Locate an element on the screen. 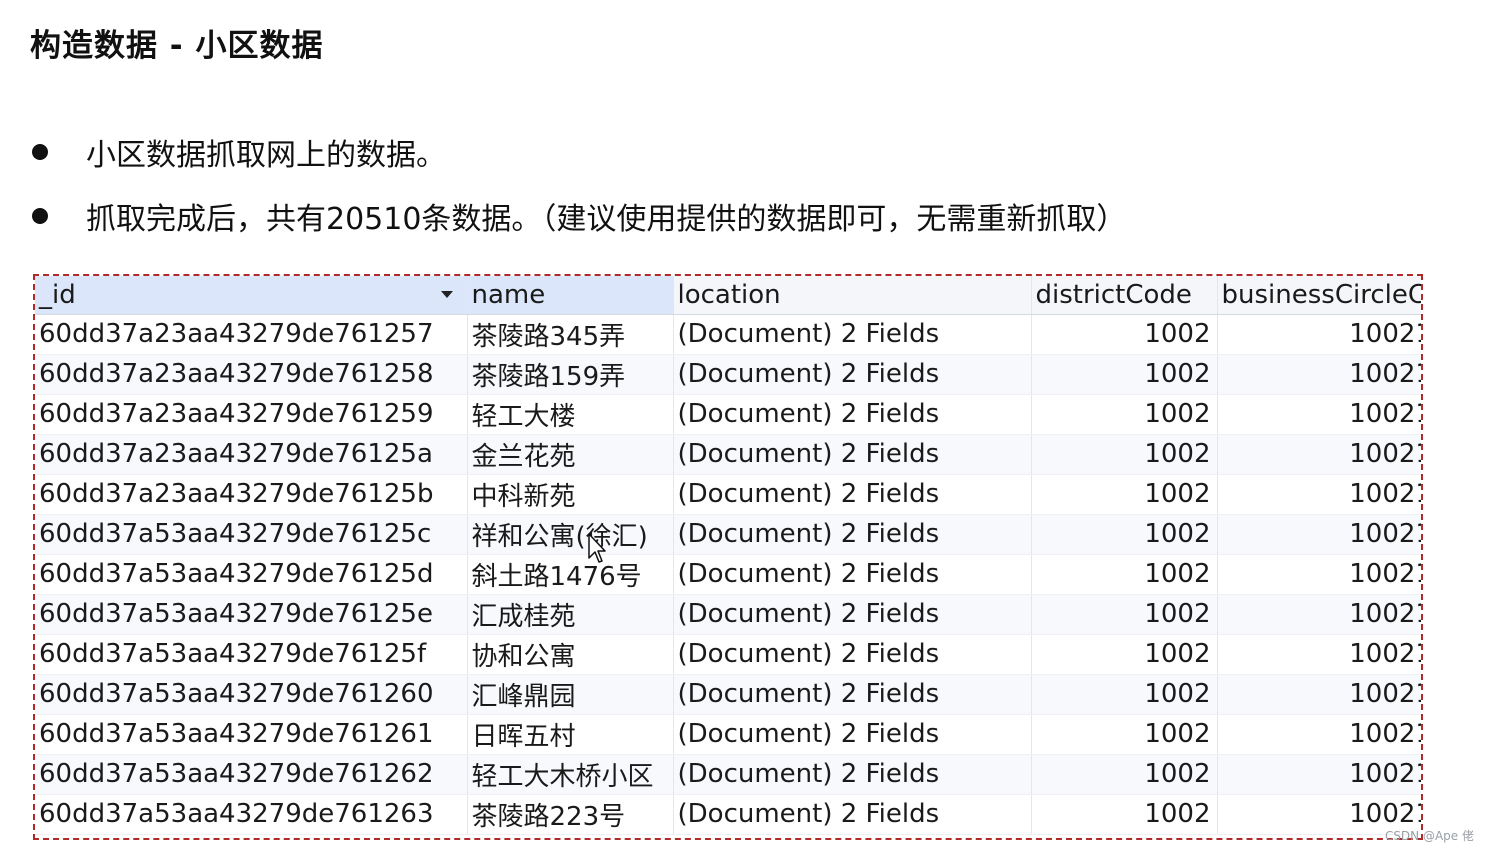  cell-id: 60dd37a53aa43279de76125f is located at coordinates (251, 654).